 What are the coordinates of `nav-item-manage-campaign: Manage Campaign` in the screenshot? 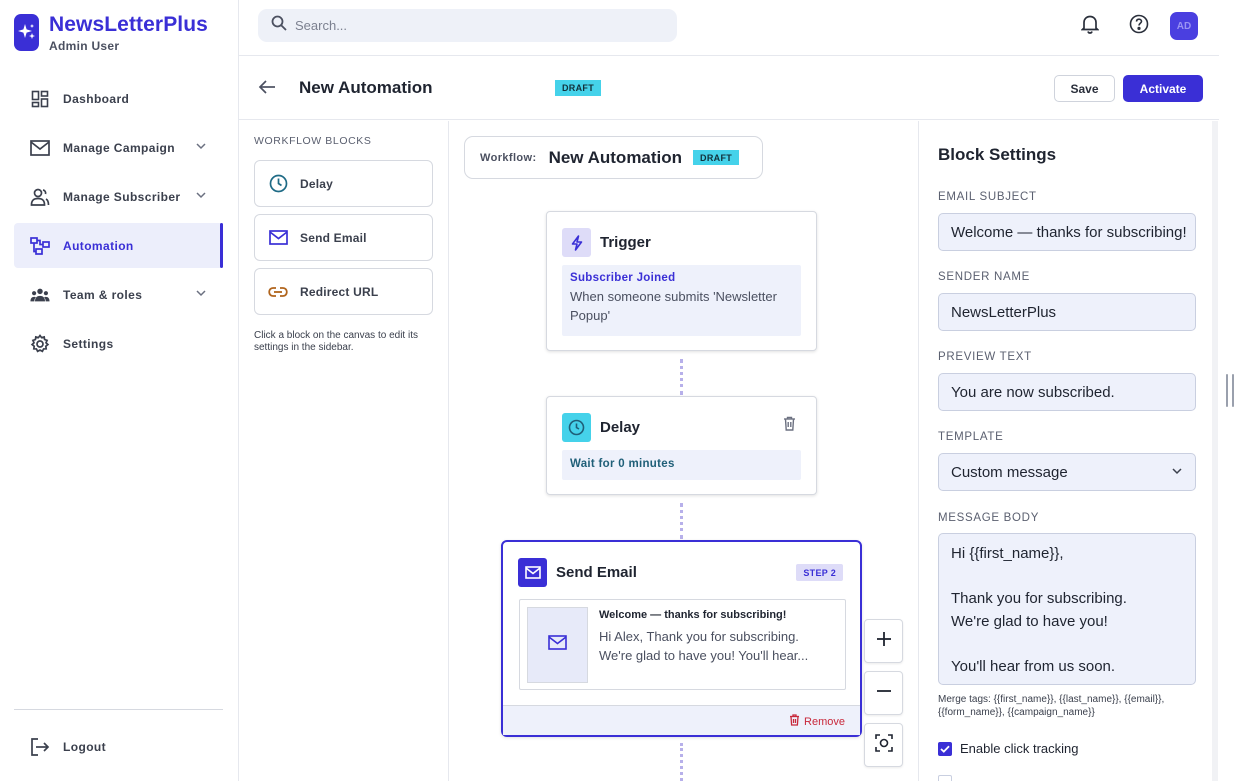 It's located at (118, 147).